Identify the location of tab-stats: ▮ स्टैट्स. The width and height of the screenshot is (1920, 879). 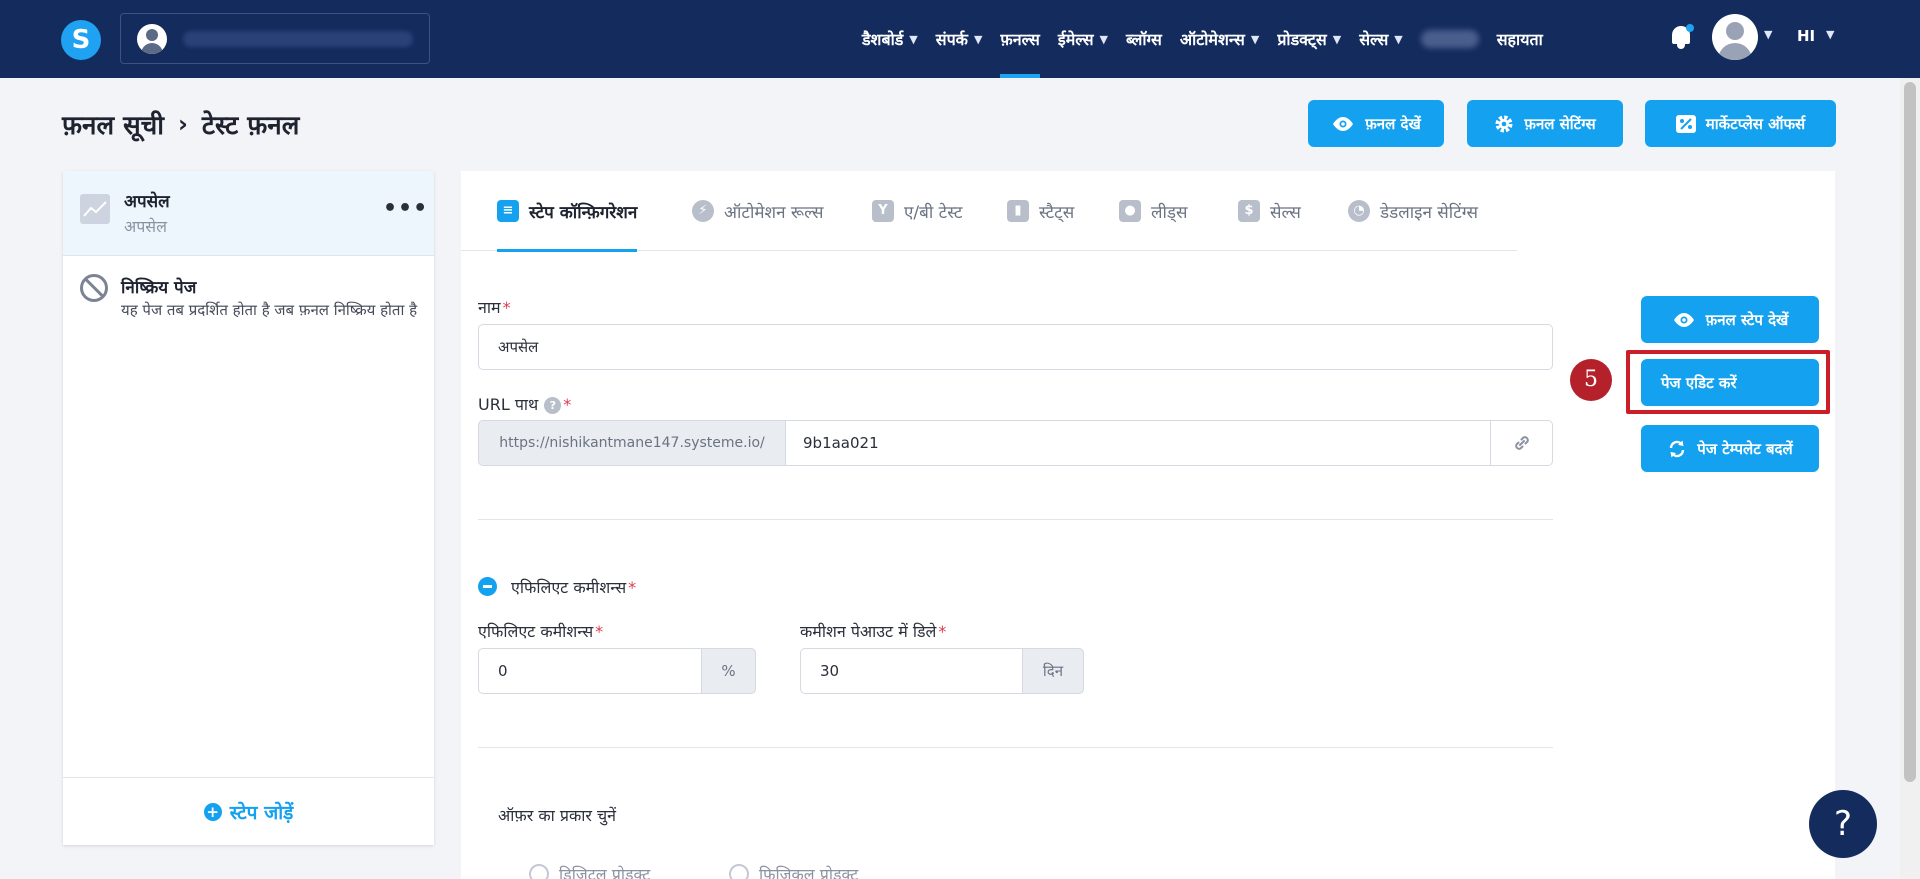
(1040, 211).